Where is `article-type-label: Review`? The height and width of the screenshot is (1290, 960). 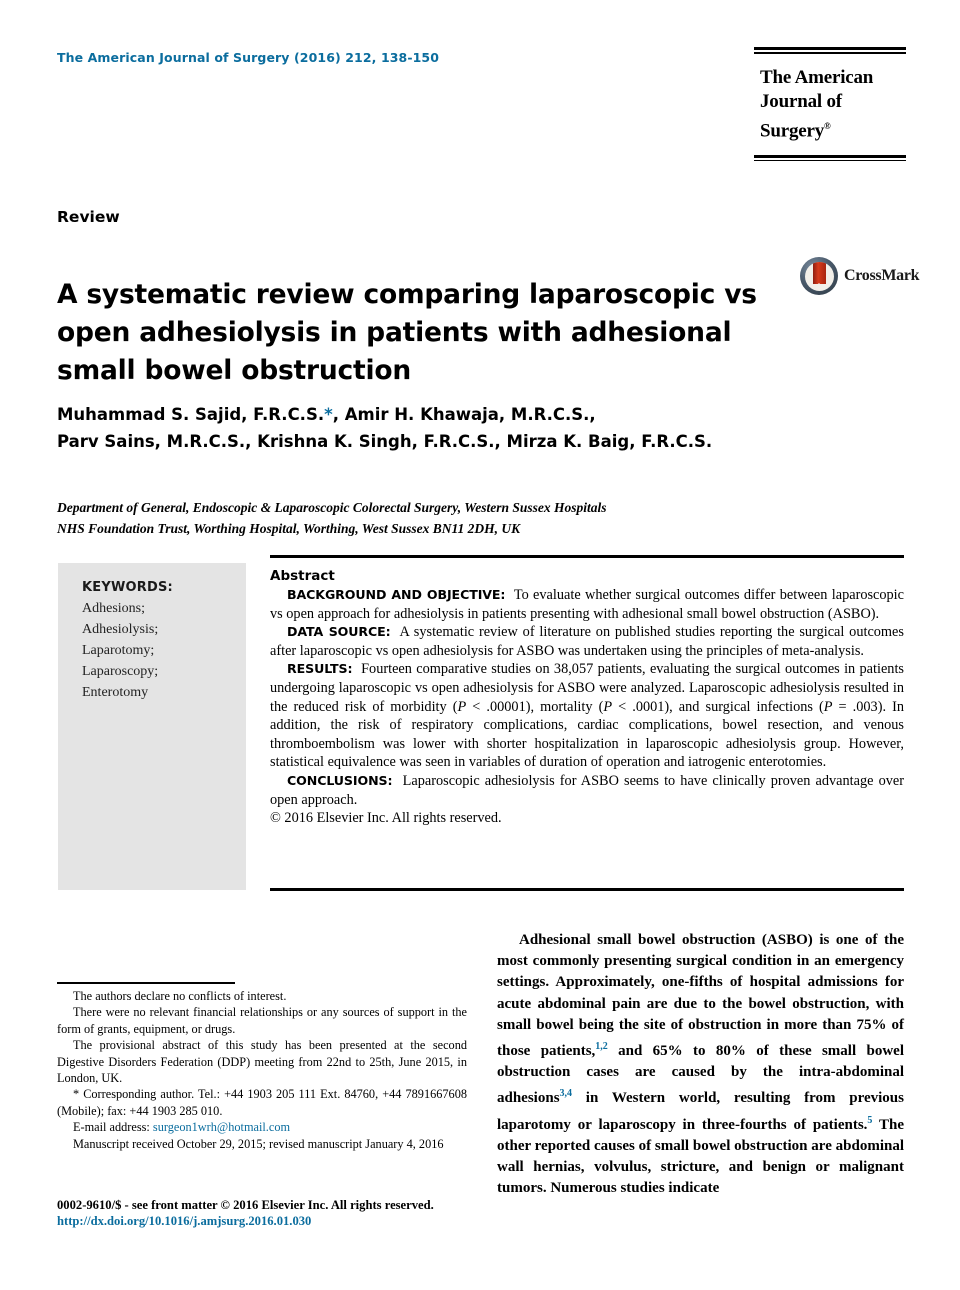
article-type-label: Review is located at coordinates (88, 217).